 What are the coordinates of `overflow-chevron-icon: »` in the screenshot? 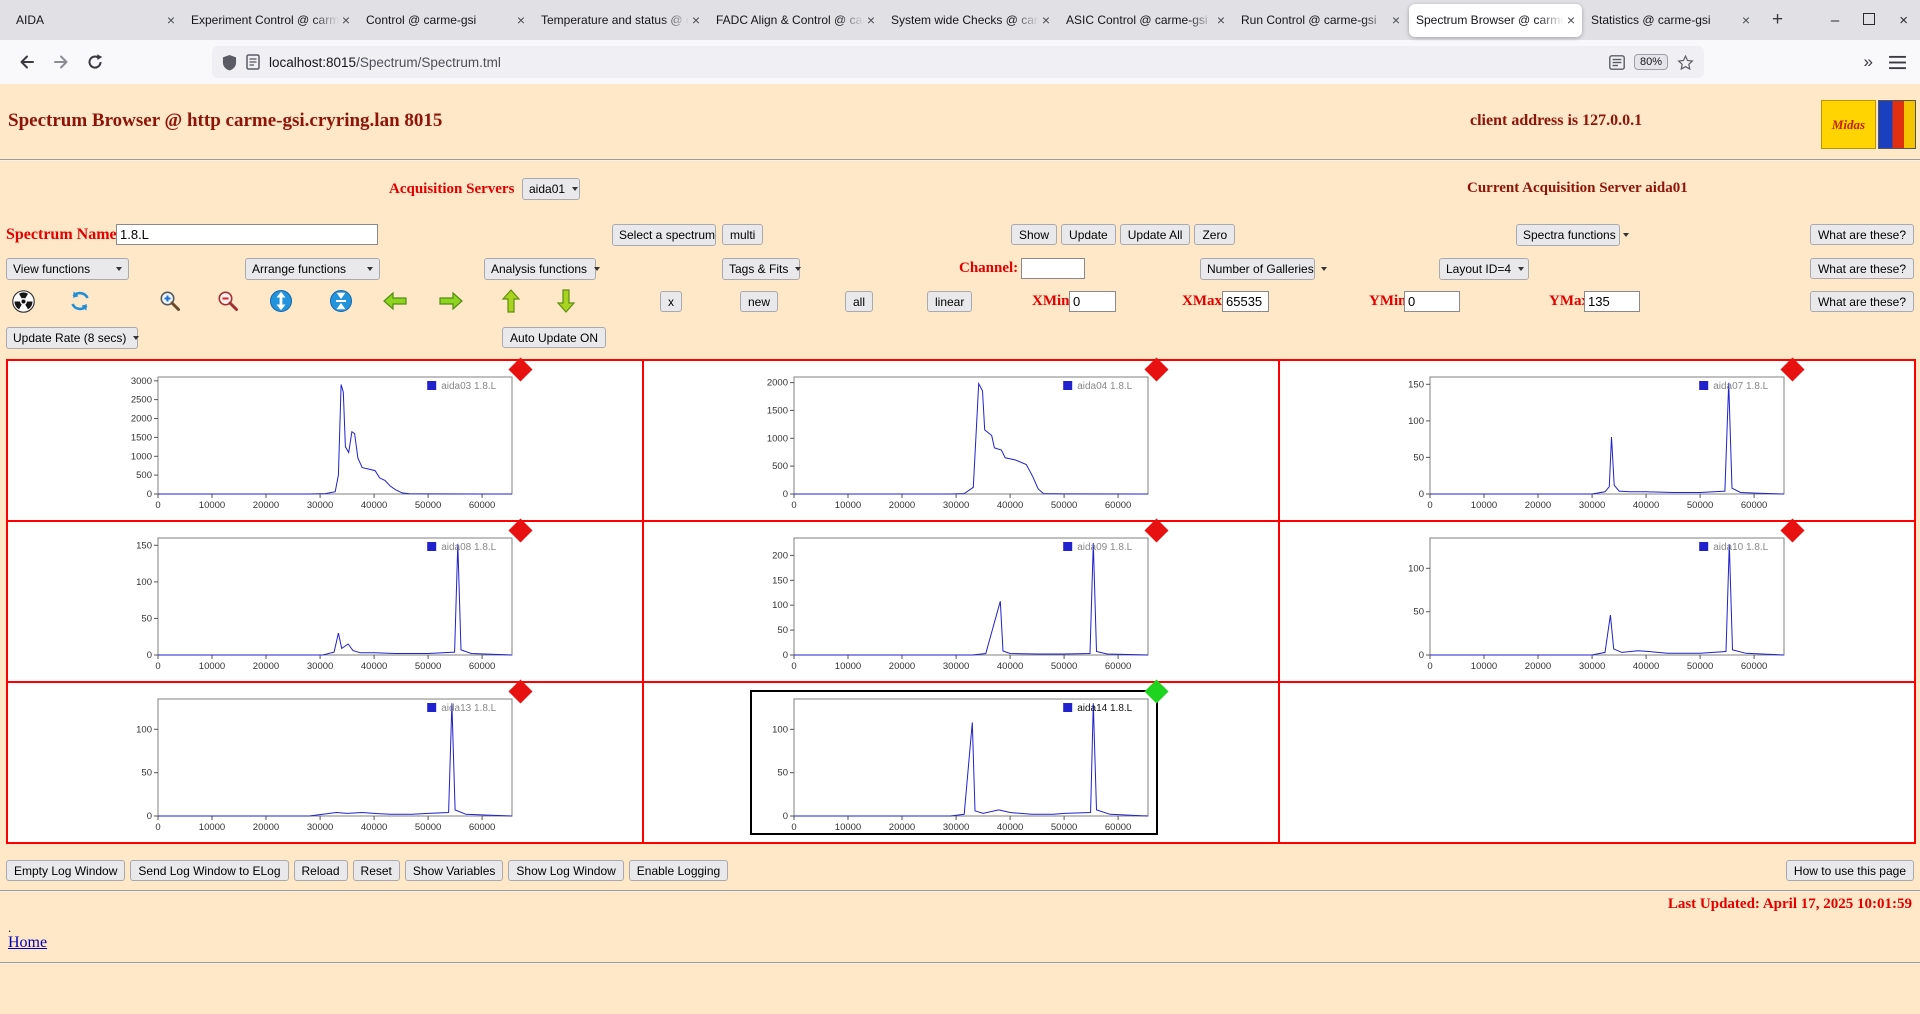 It's located at (1868, 62).